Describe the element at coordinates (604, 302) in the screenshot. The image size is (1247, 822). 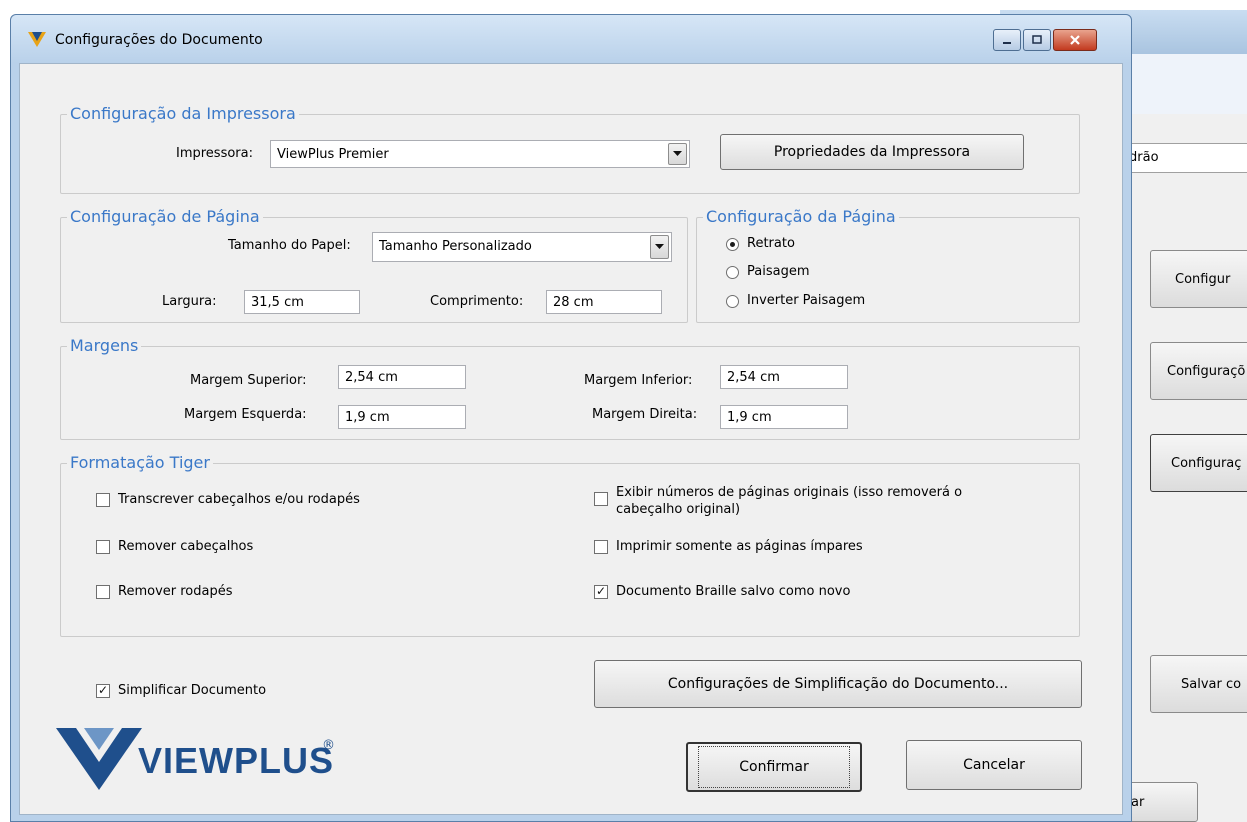
I see `length-input: 28 cm` at that location.